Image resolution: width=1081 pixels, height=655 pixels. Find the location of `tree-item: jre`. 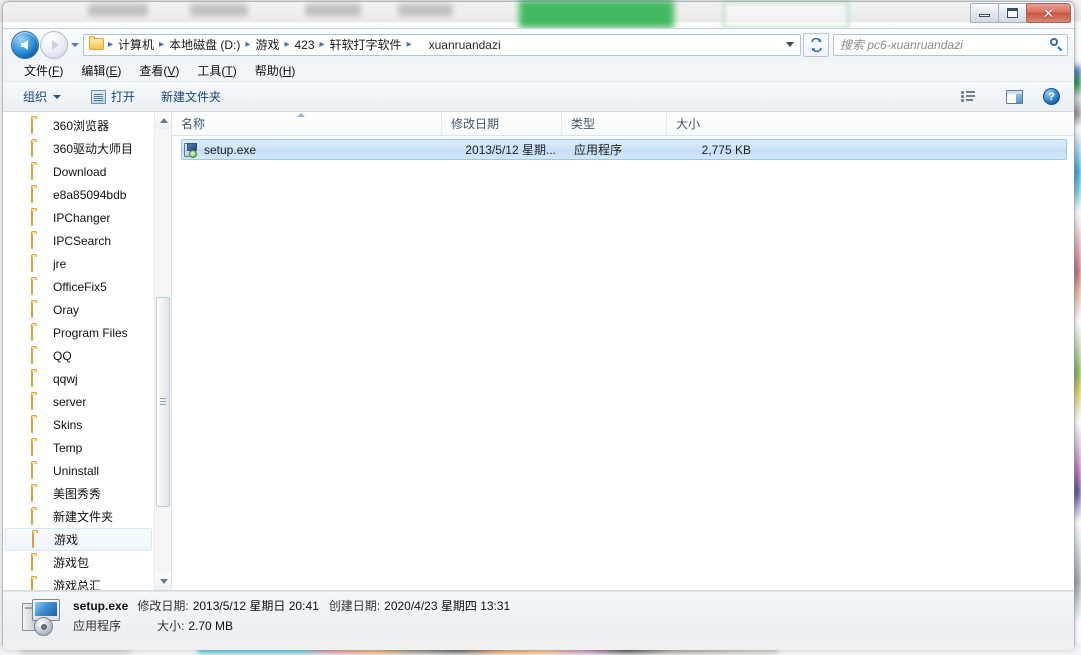

tree-item: jre is located at coordinates (78, 263).